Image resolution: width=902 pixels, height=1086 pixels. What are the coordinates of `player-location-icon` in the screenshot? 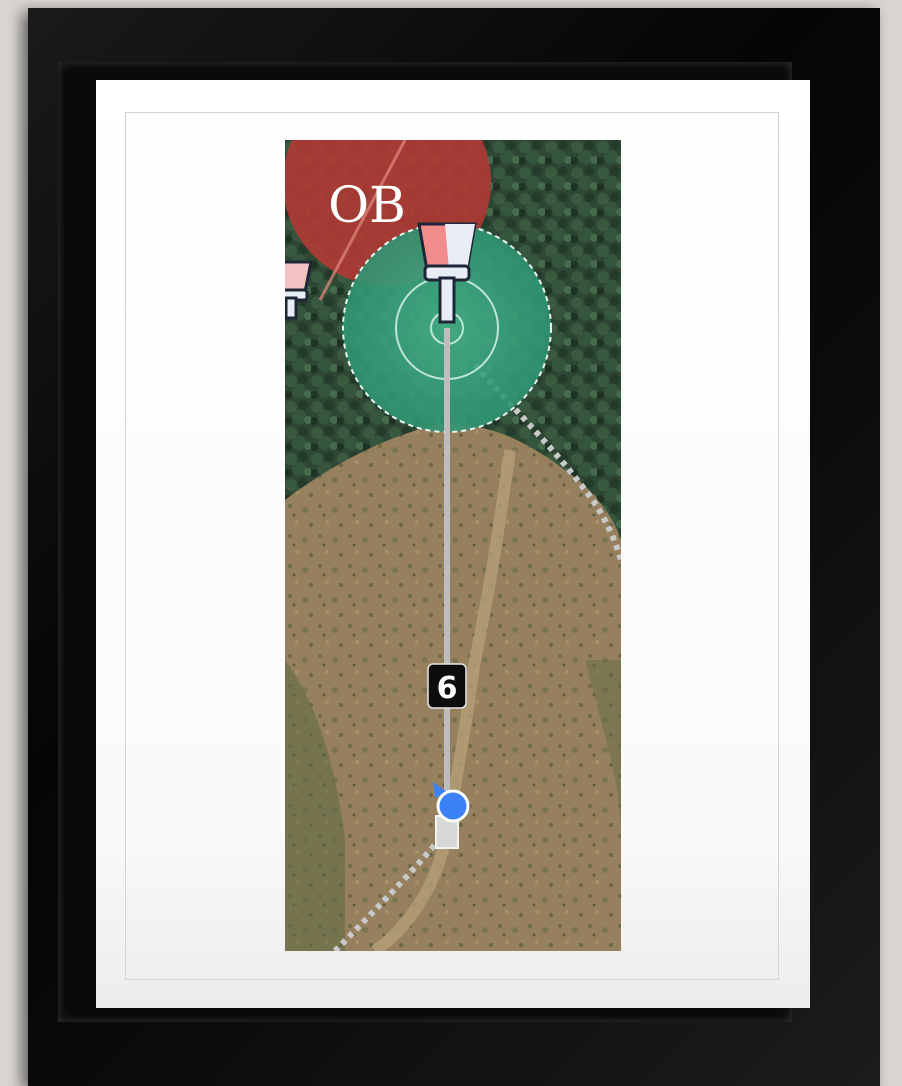 It's located at (453, 806).